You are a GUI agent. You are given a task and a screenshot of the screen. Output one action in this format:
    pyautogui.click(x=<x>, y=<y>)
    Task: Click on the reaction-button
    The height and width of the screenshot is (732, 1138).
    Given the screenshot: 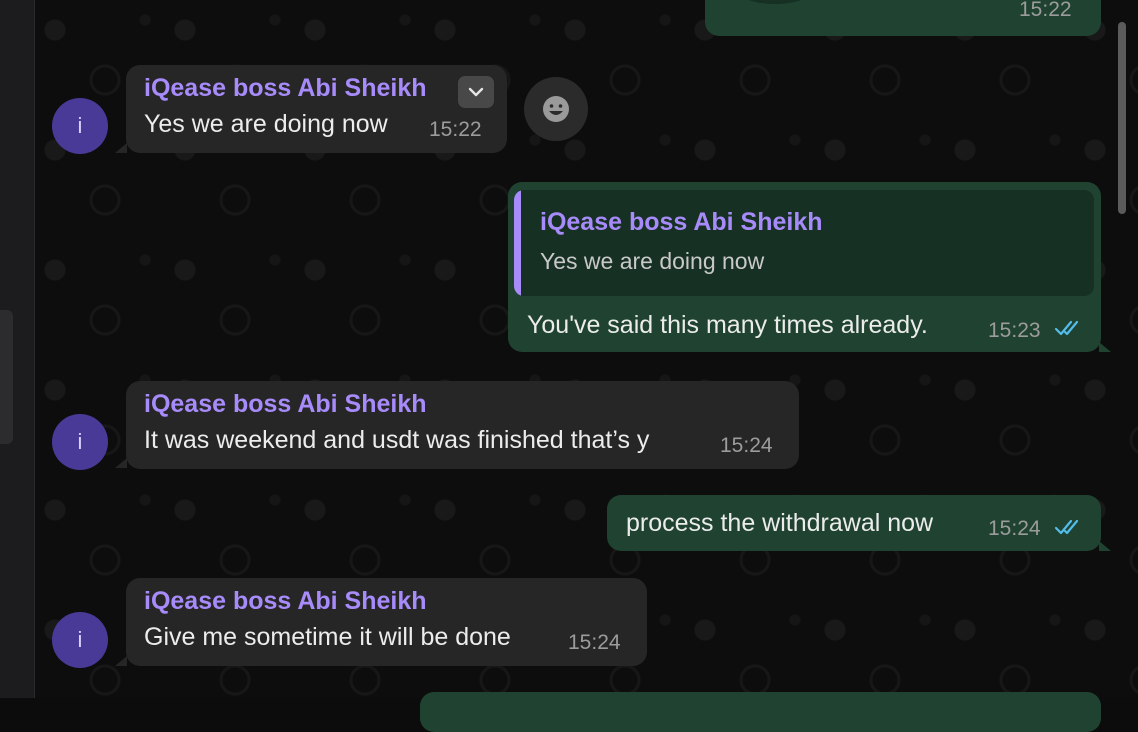 What is the action you would take?
    pyautogui.click(x=556, y=109)
    